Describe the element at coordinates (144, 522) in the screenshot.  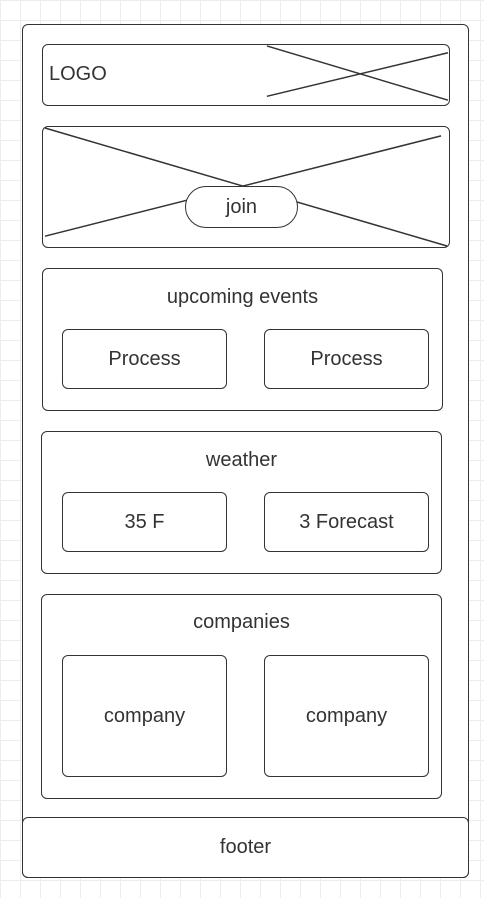
I see `temperature-card: 35 F` at that location.